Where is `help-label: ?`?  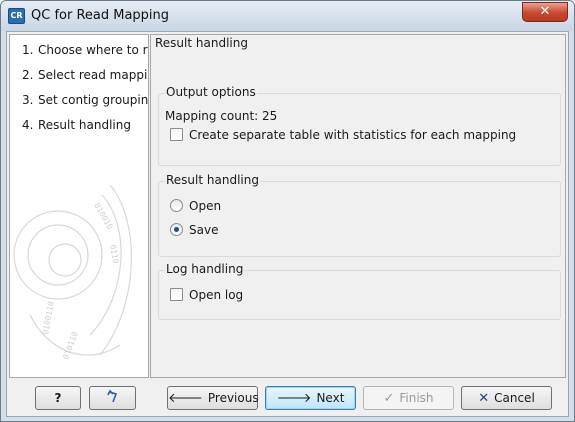 help-label: ? is located at coordinates (58, 398).